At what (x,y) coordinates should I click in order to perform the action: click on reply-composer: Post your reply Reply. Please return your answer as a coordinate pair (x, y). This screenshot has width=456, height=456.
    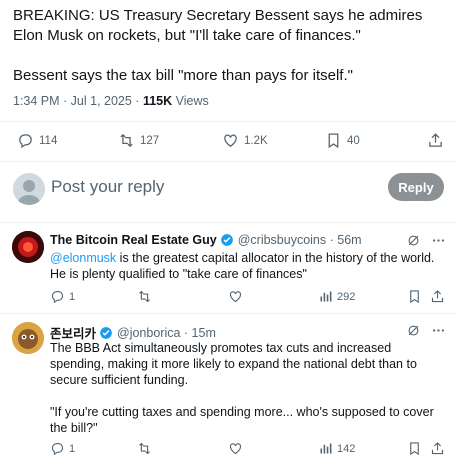
    Looking at the image, I should click on (228, 191).